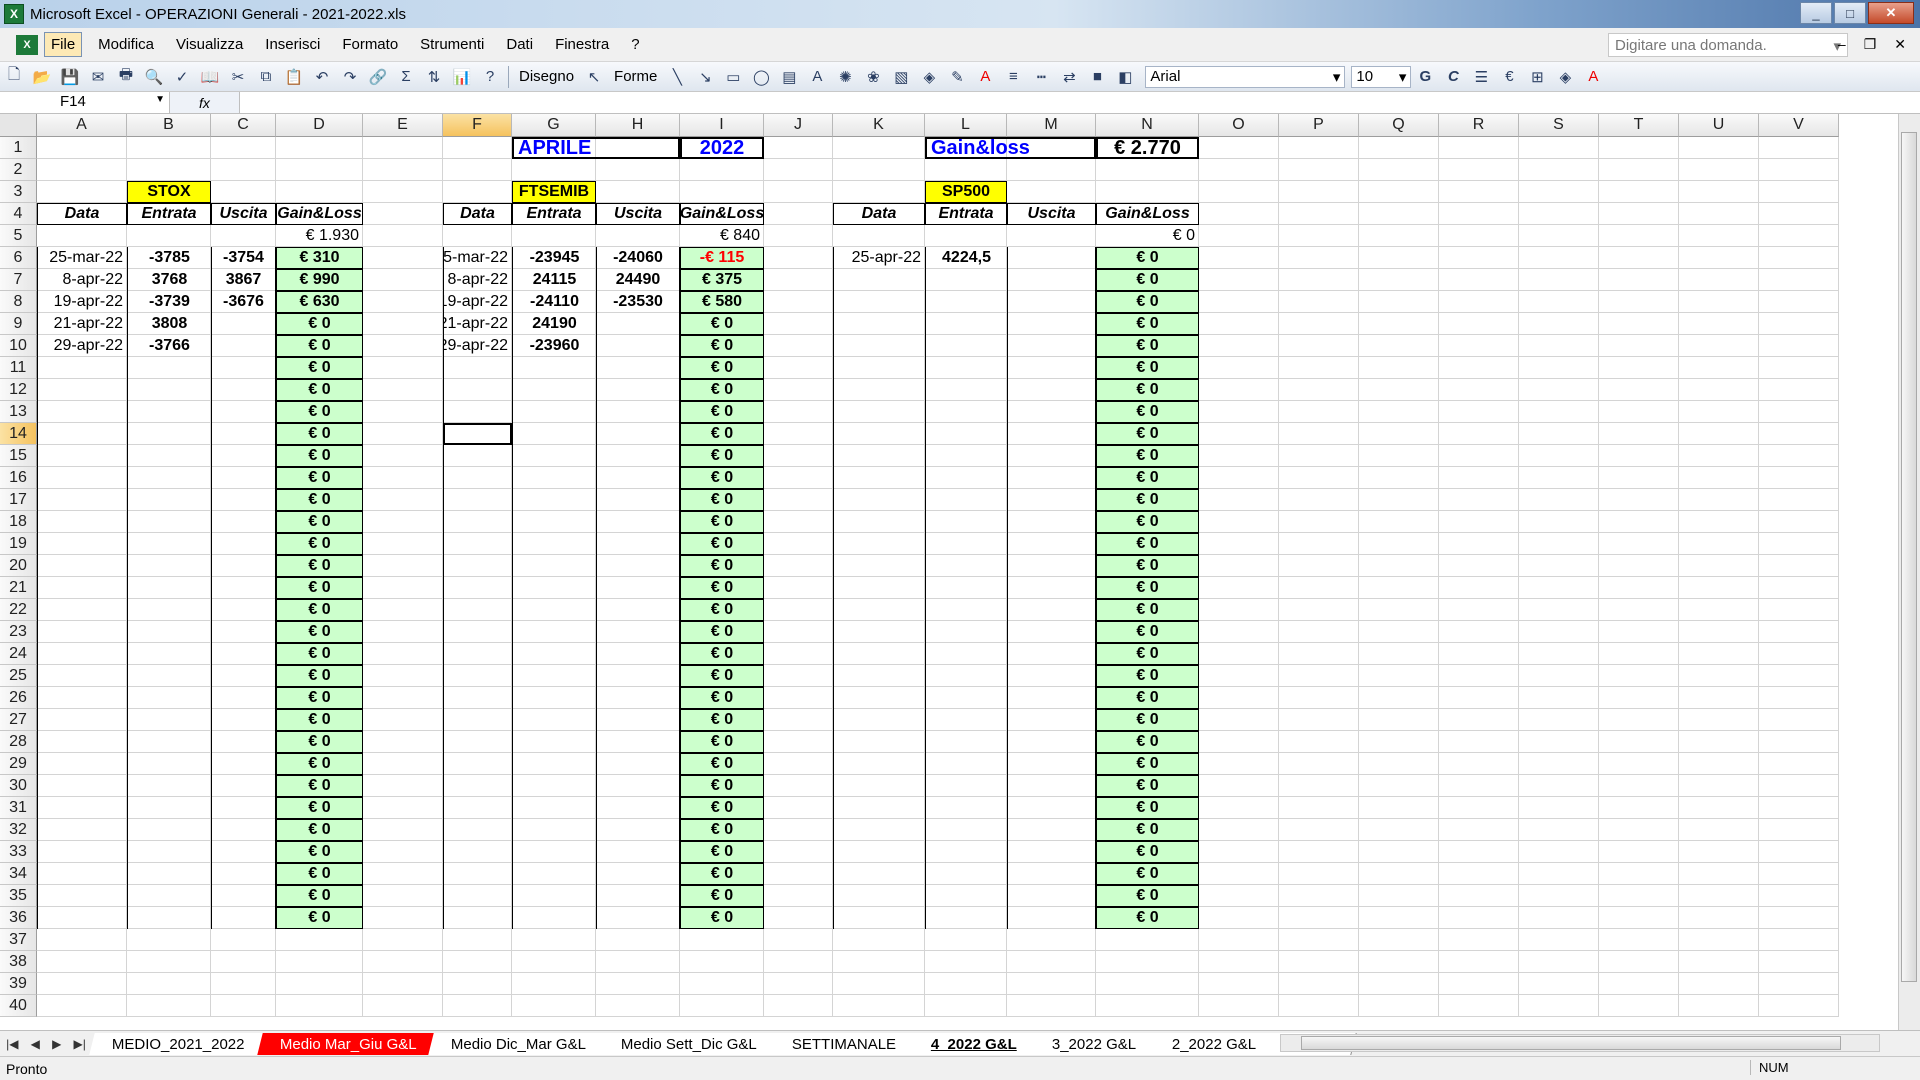 Image resolution: width=1920 pixels, height=1080 pixels. I want to click on column-title: Data, so click(82, 214).